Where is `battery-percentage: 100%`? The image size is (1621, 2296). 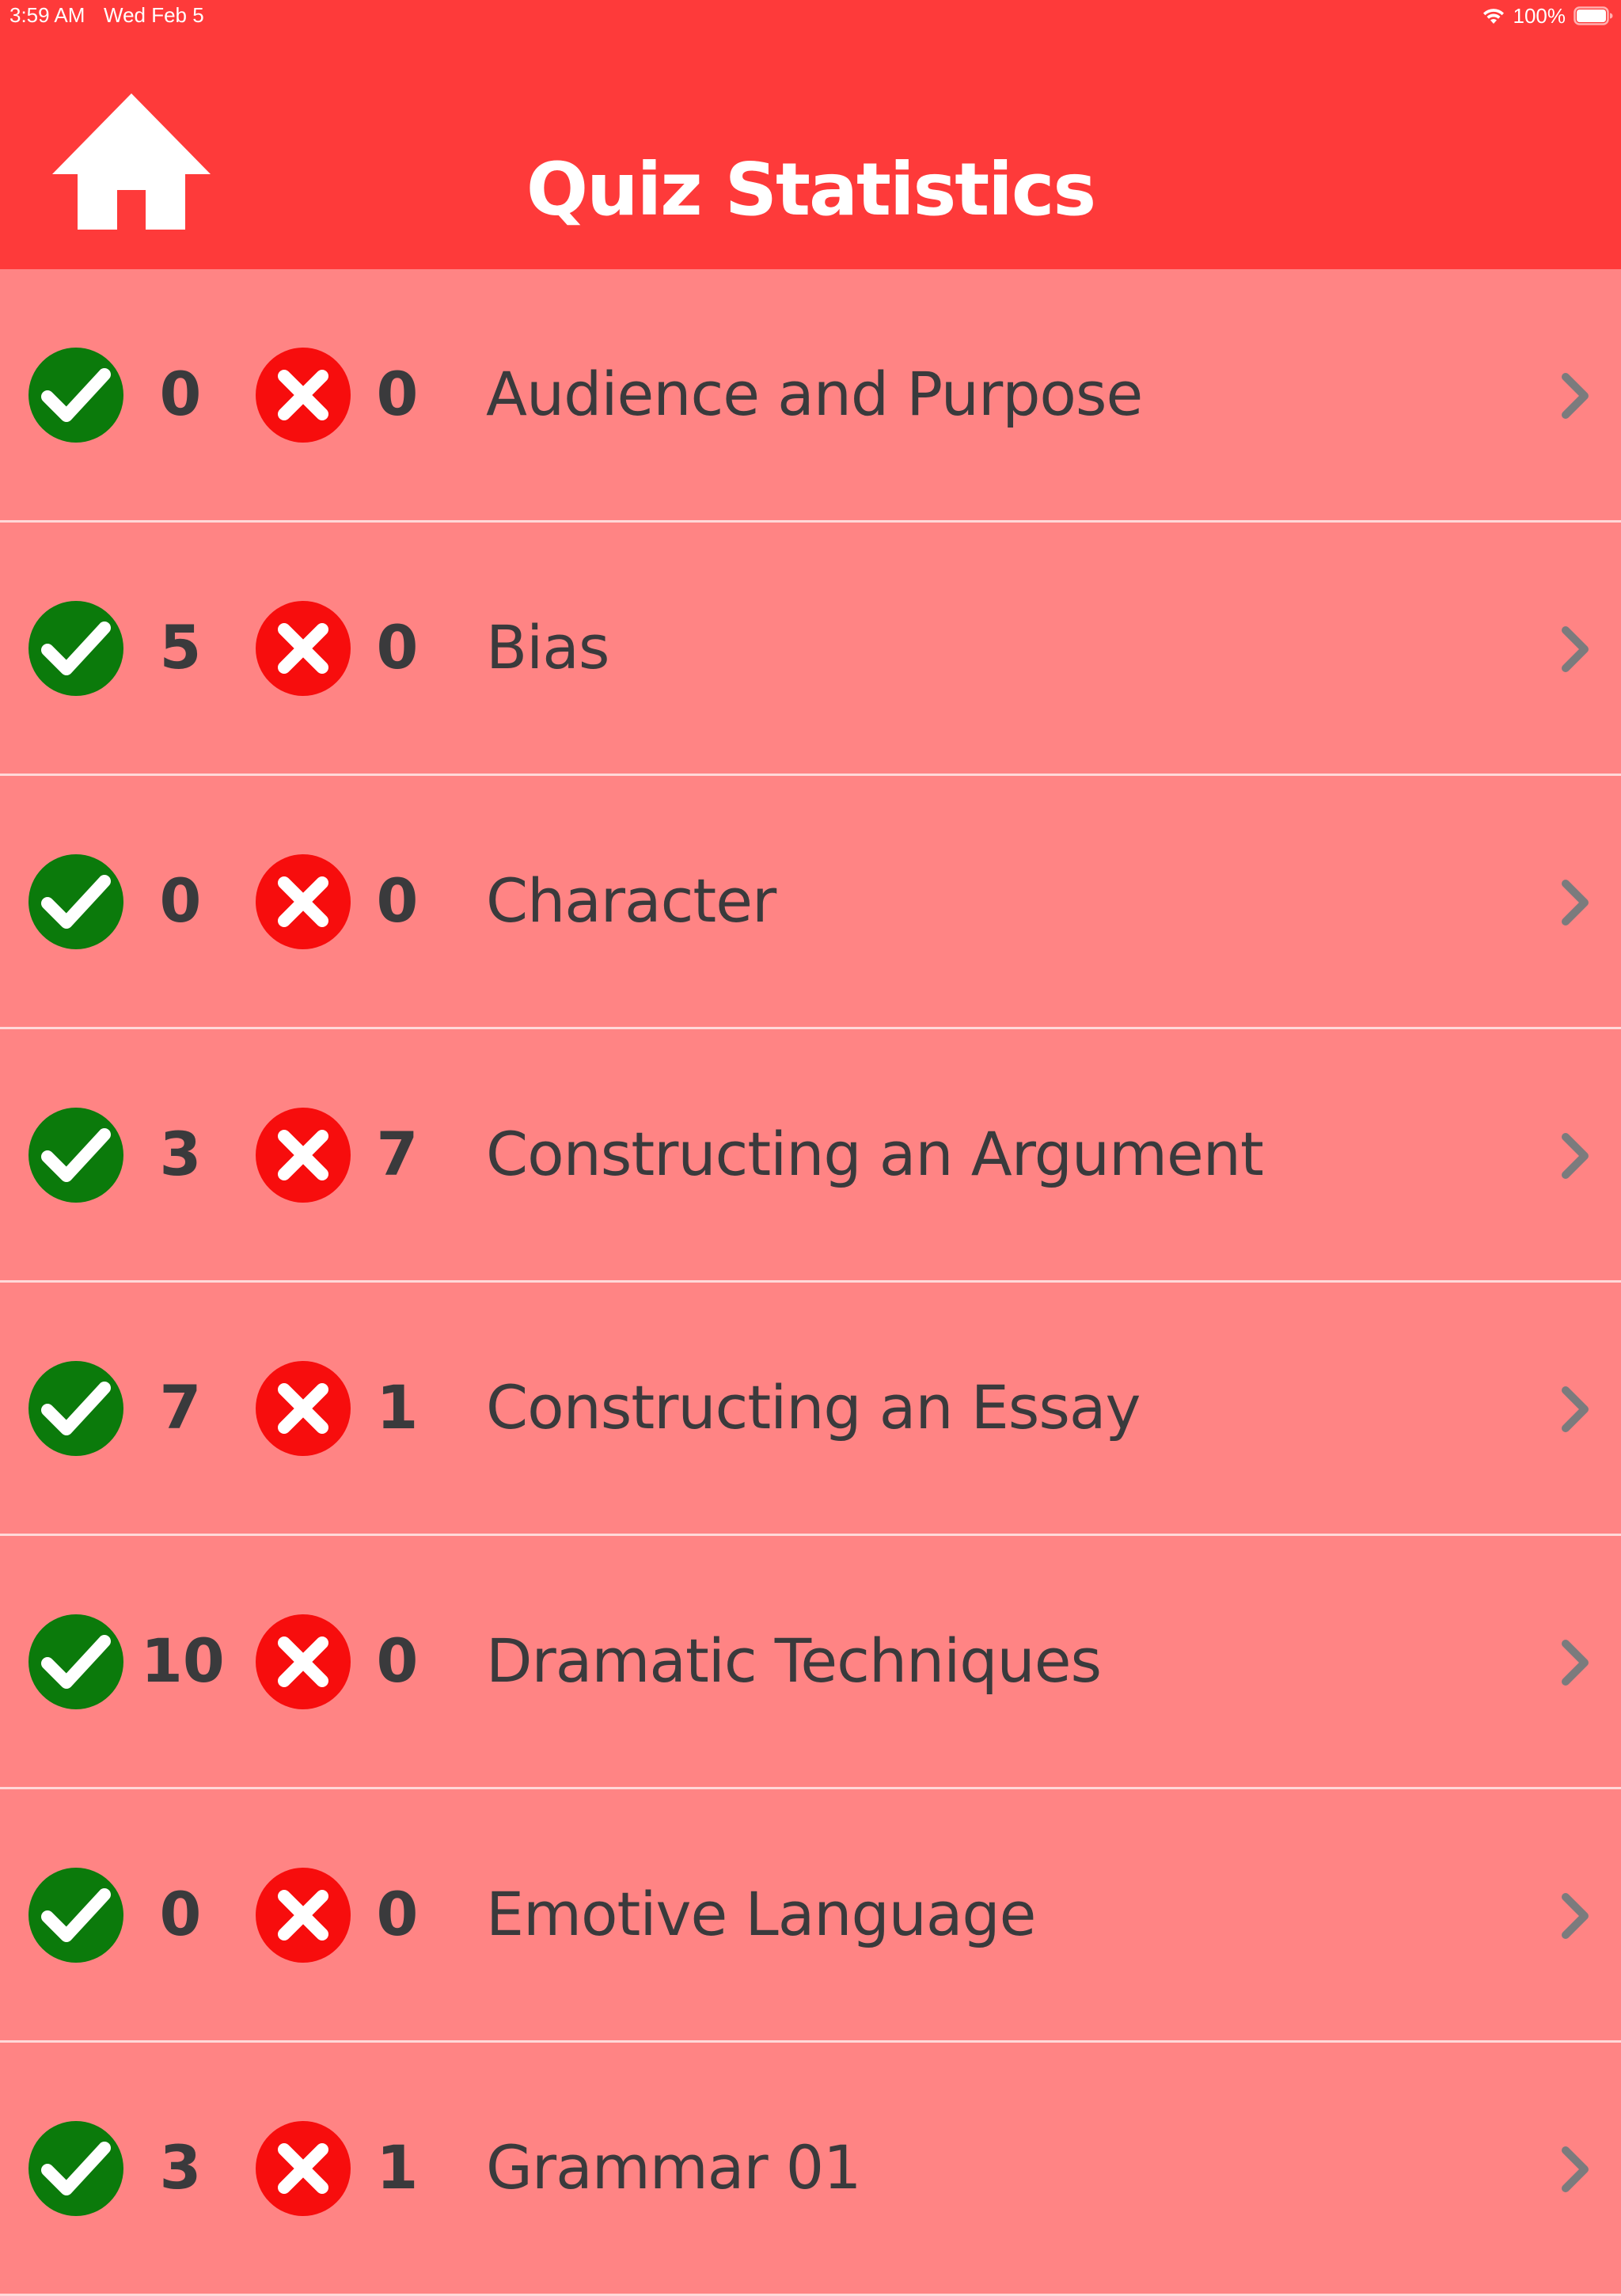
battery-percentage: 100% is located at coordinates (1539, 15).